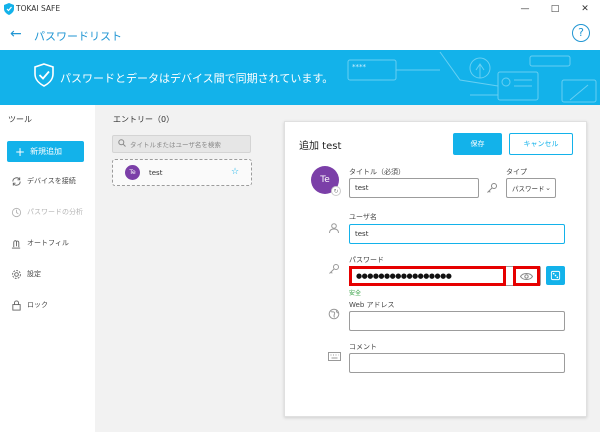 This screenshot has height=432, width=600. What do you see at coordinates (555, 9) in the screenshot?
I see `maximize-button: □` at bounding box center [555, 9].